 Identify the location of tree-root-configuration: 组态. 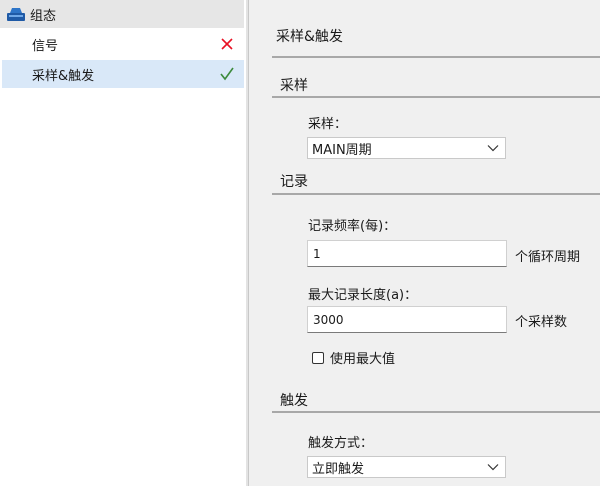
(122, 14).